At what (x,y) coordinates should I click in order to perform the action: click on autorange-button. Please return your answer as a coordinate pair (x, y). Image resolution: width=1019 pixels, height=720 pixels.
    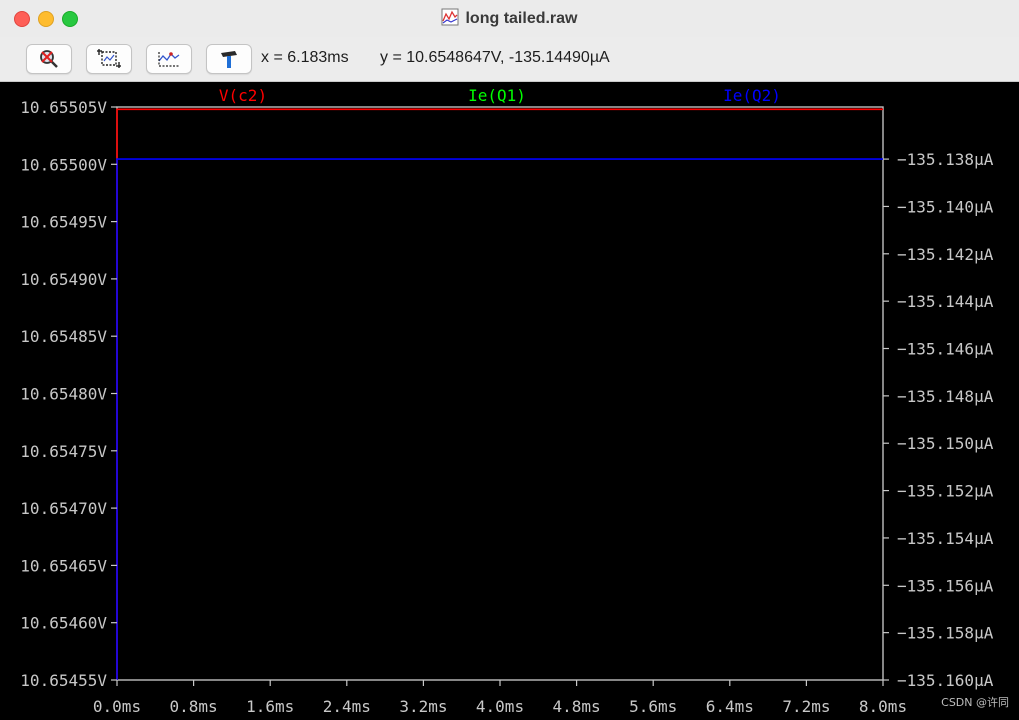
    Looking at the image, I should click on (49, 59).